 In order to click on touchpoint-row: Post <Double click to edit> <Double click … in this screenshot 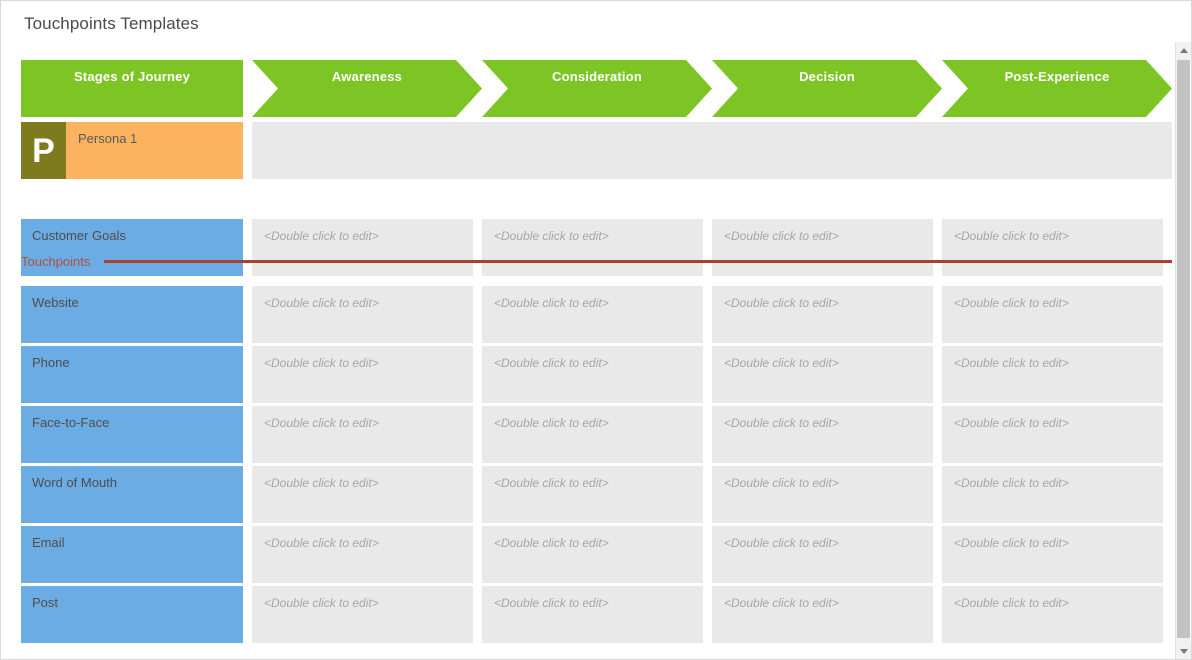, I will do `click(590, 616)`.